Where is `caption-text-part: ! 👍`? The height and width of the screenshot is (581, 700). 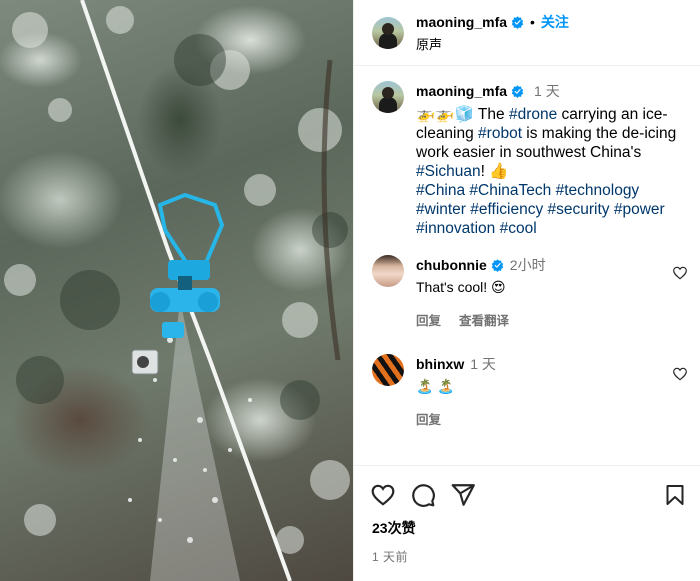
caption-text-part: ! 👍 is located at coordinates (494, 171).